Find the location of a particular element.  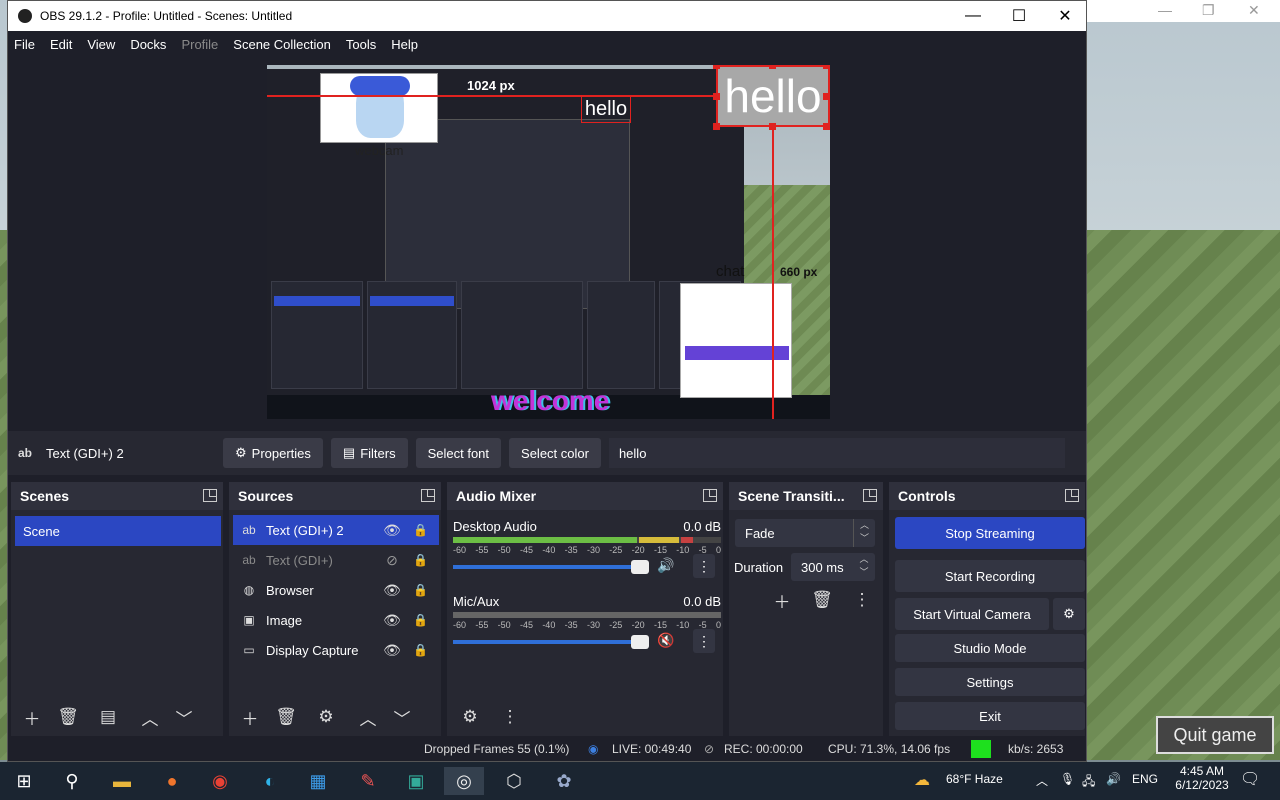

menu-edit: Edit is located at coordinates (61, 44).